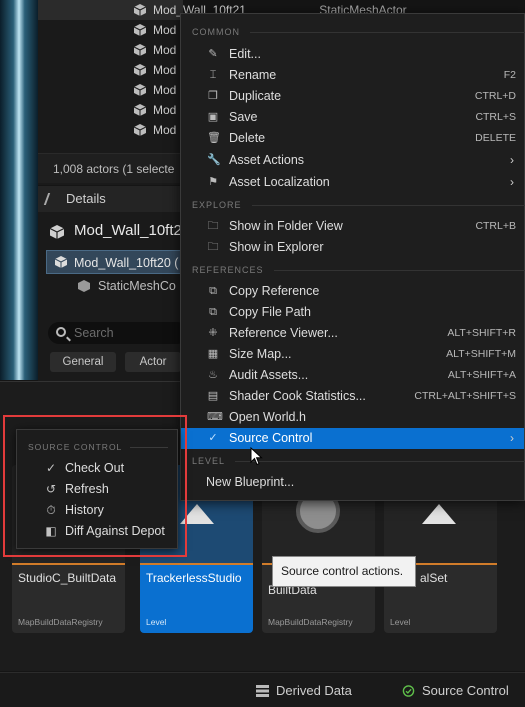 The width and height of the screenshot is (525, 707). Describe the element at coordinates (213, 438) in the screenshot. I see `check-circle-icon: ✓` at that location.